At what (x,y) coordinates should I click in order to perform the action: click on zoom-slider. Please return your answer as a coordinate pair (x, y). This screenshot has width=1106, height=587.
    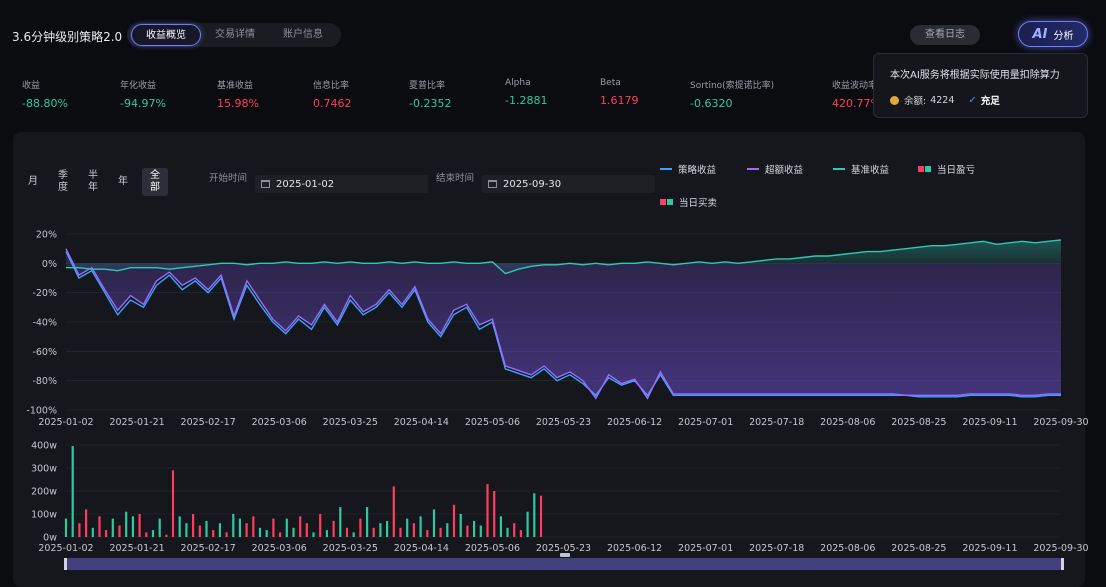
    Looking at the image, I should click on (564, 561).